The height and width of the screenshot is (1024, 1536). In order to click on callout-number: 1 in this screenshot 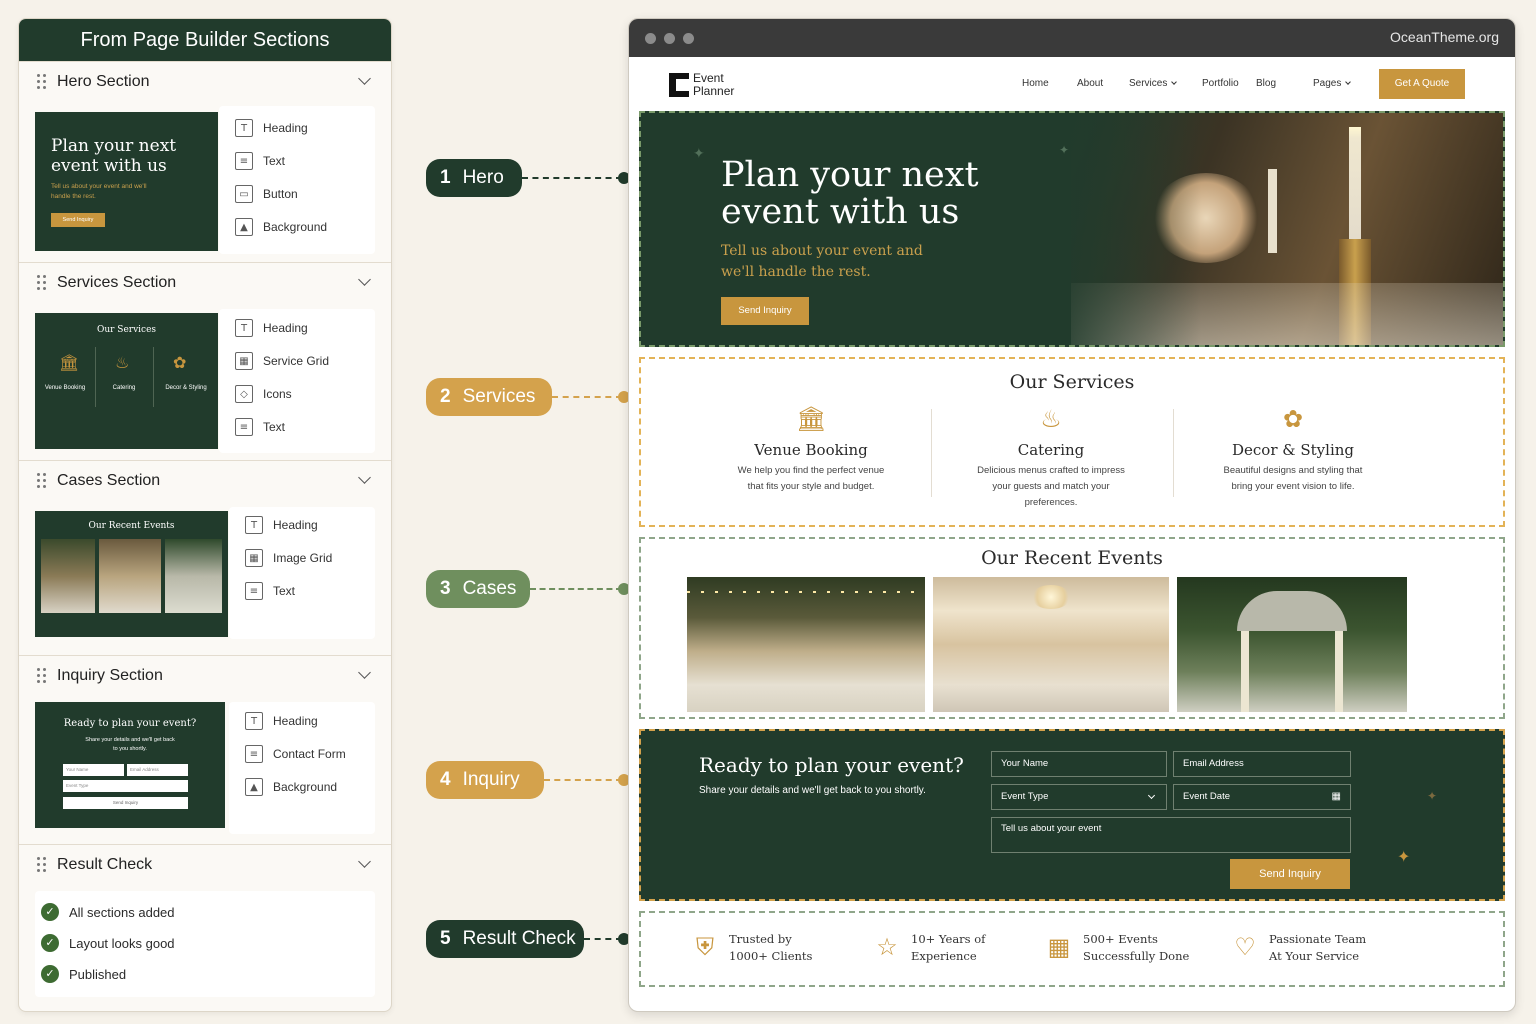, I will do `click(445, 177)`.